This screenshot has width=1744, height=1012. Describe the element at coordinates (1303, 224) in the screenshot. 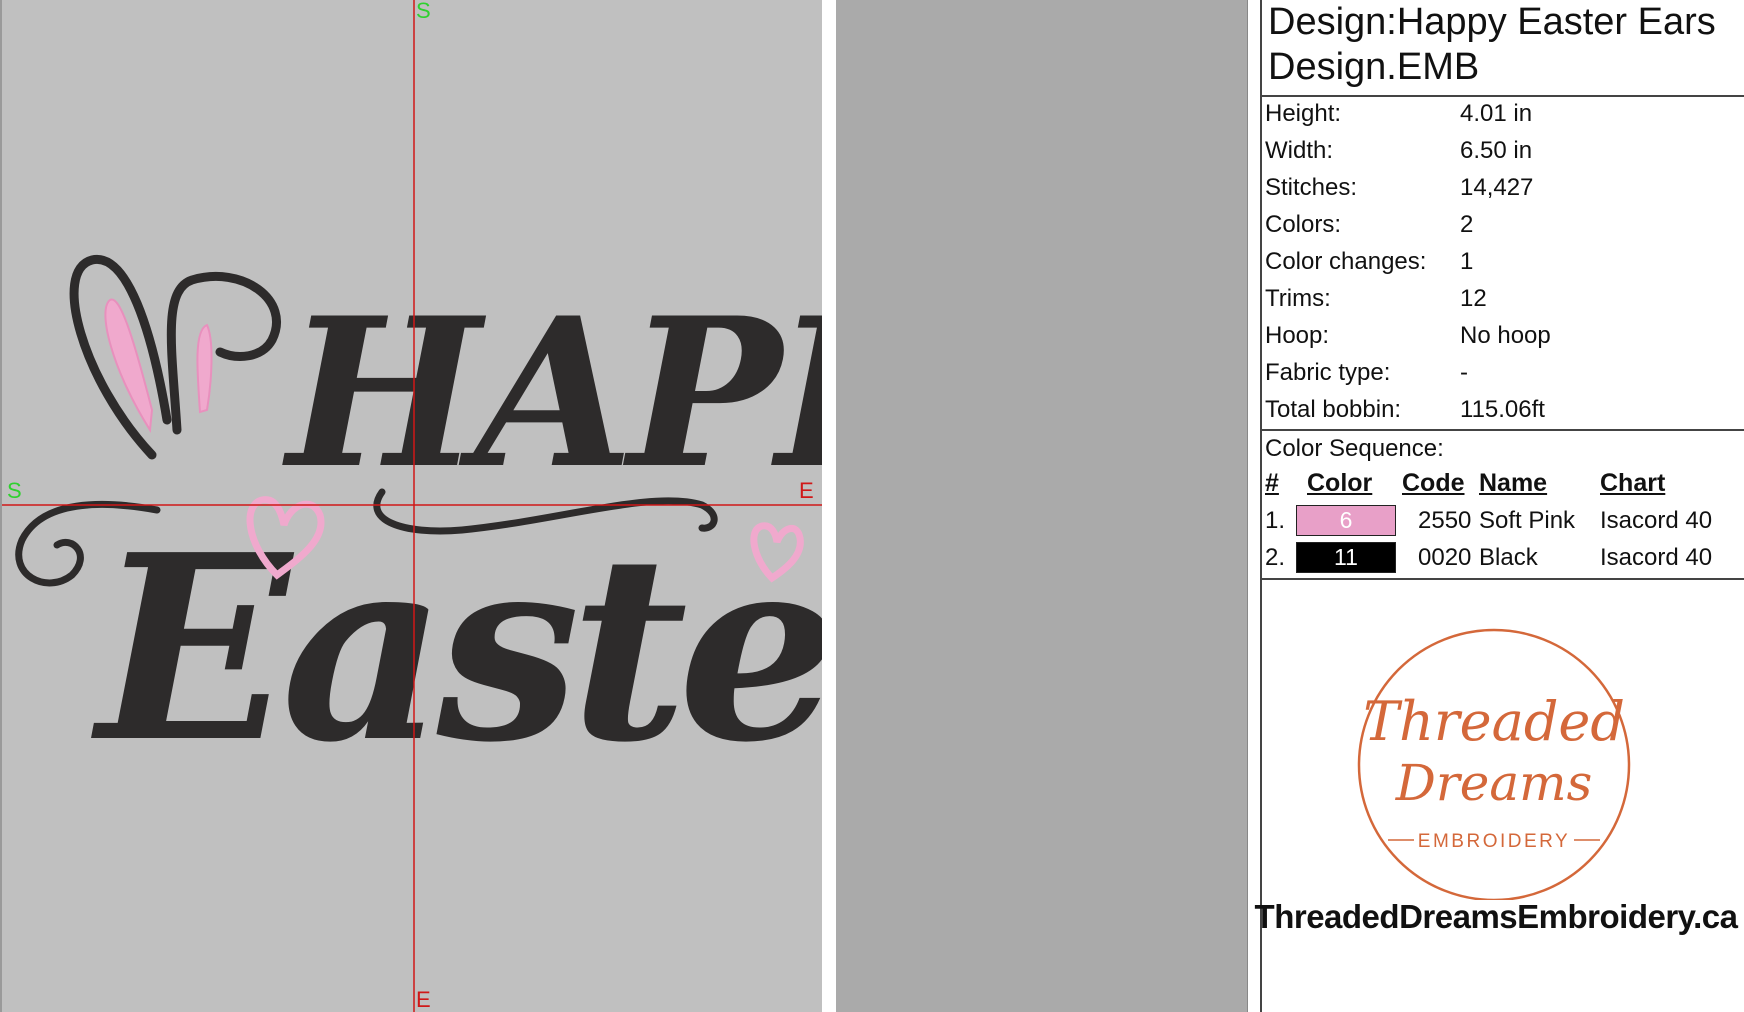

I see `property-label: Colors:` at that location.